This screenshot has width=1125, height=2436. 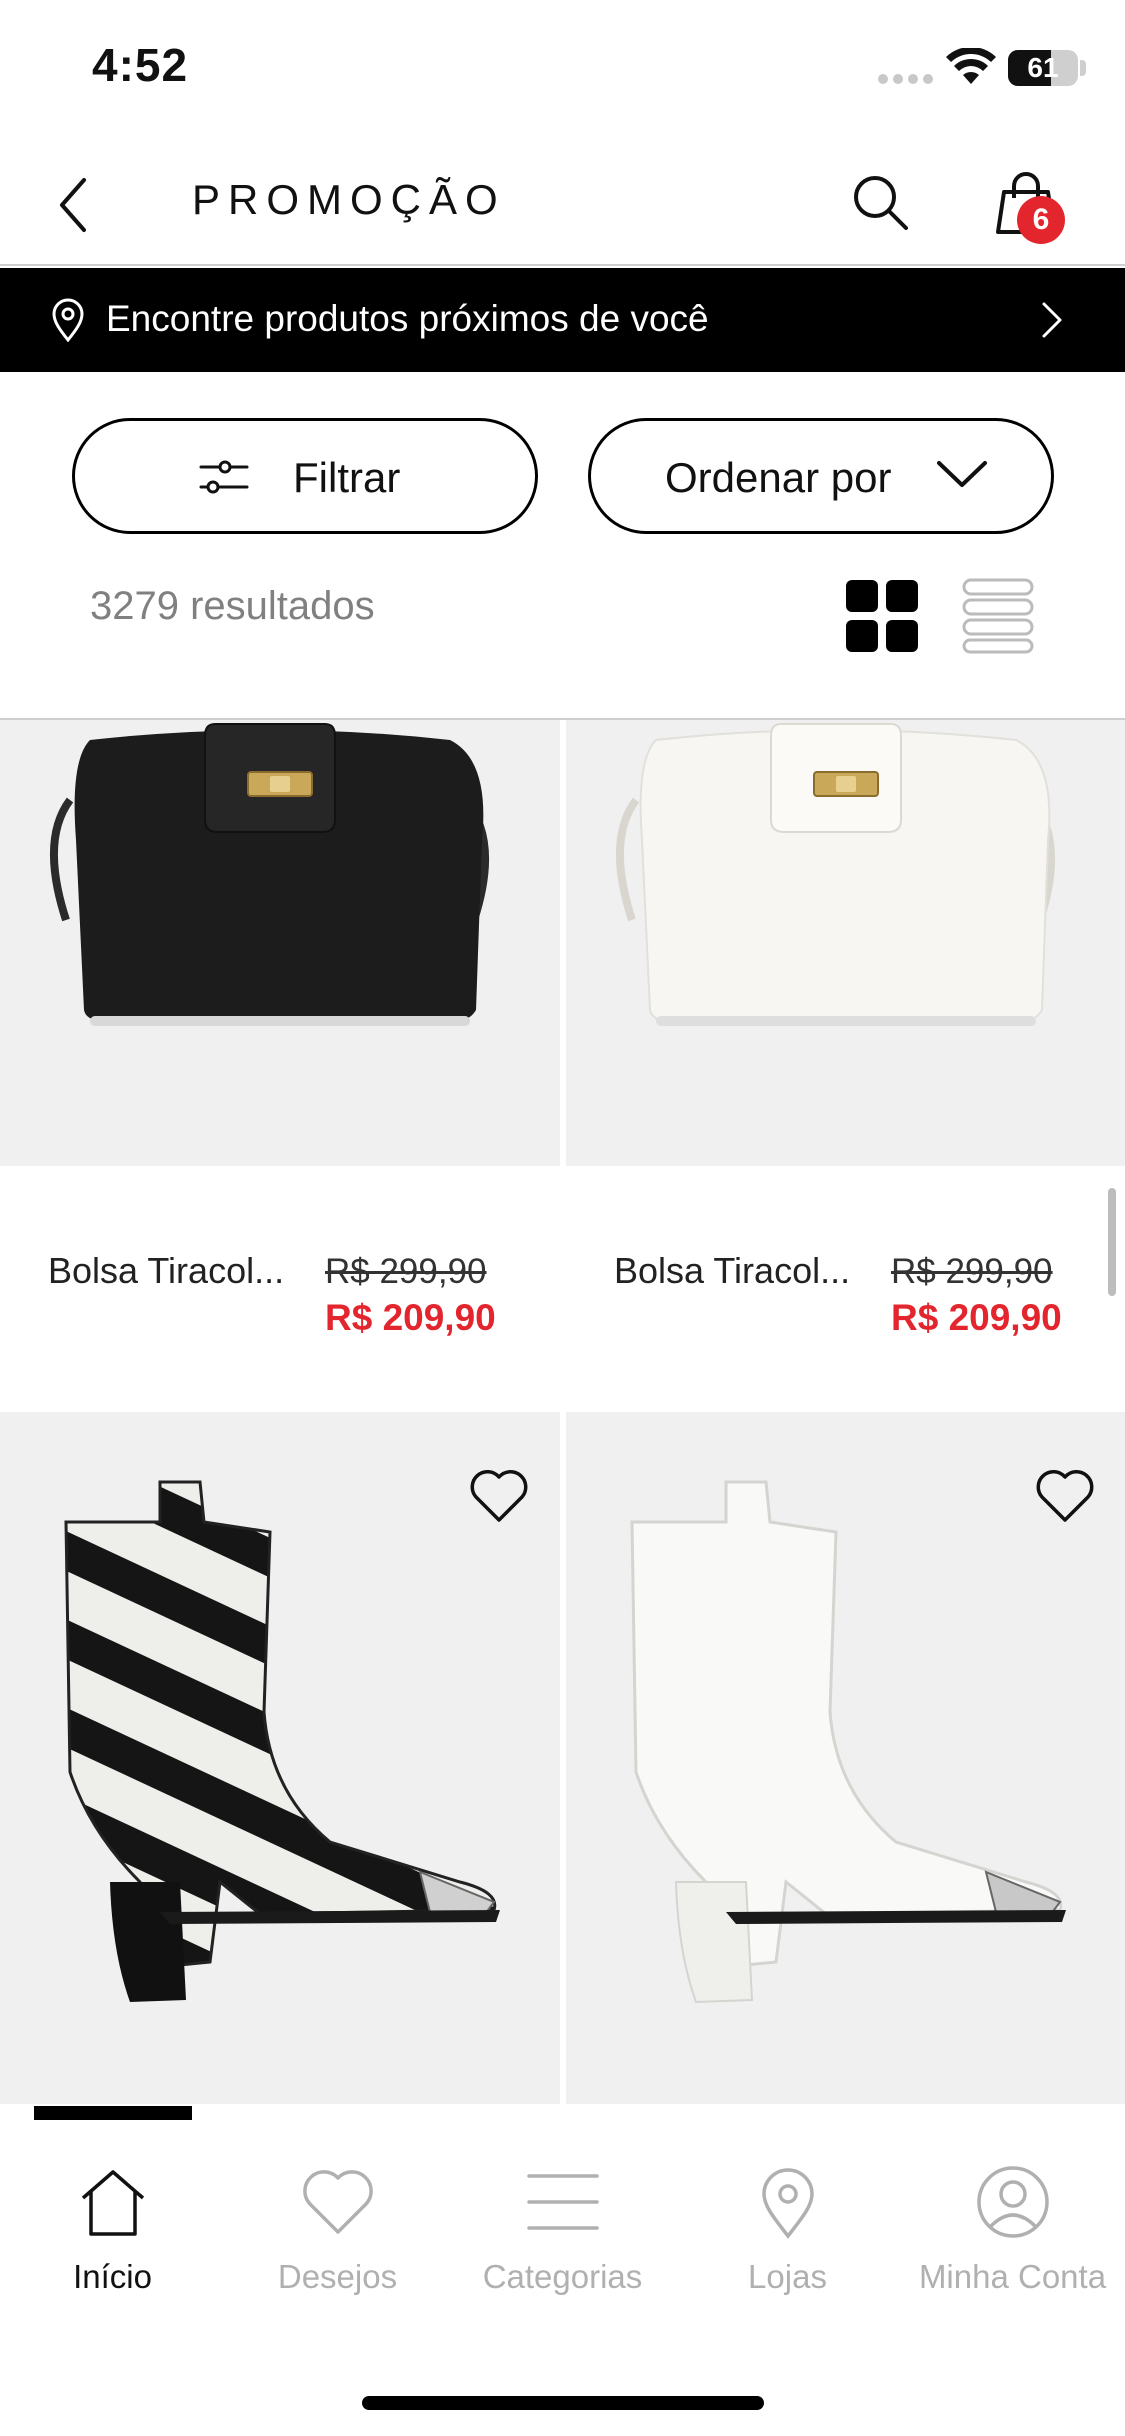 What do you see at coordinates (113, 2113) in the screenshot?
I see `active-tab-indicator` at bounding box center [113, 2113].